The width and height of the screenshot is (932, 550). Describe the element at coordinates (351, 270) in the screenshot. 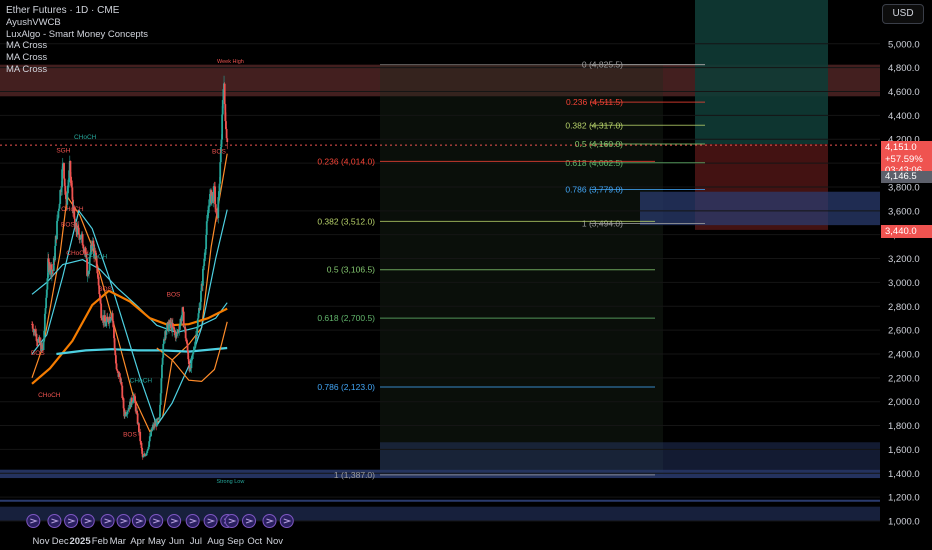

I see `fib-level-label: 0.5 (3,106.5)` at that location.